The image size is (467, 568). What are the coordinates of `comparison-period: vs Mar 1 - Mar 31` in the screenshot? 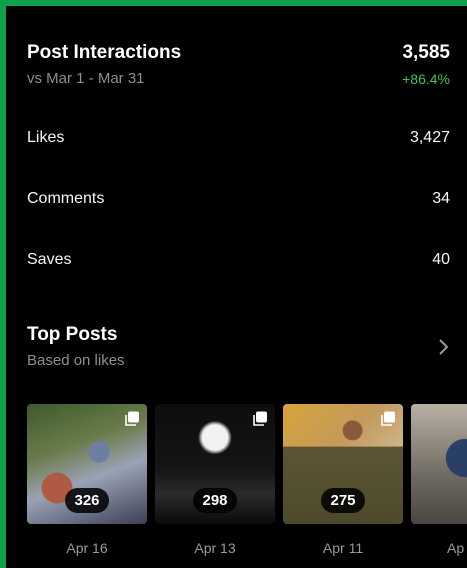 It's located at (86, 78).